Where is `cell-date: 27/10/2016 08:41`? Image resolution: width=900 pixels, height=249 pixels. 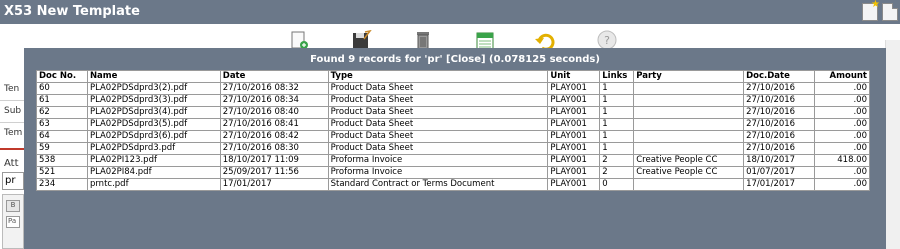 cell-date: 27/10/2016 08:41 is located at coordinates (274, 124).